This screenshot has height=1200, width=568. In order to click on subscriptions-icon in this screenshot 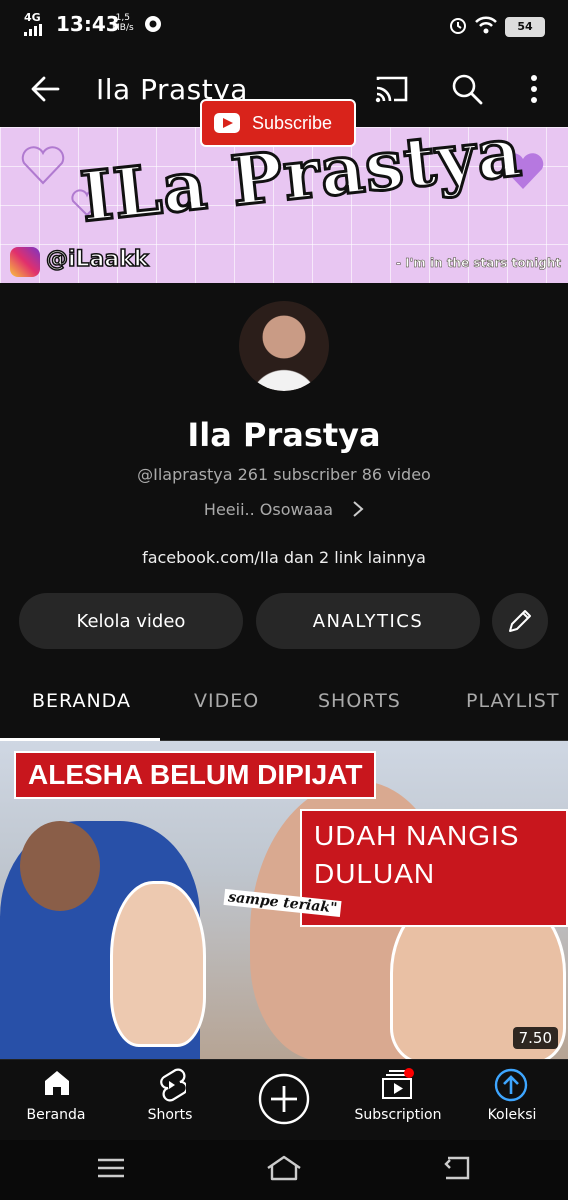, I will do `click(398, 1083)`.